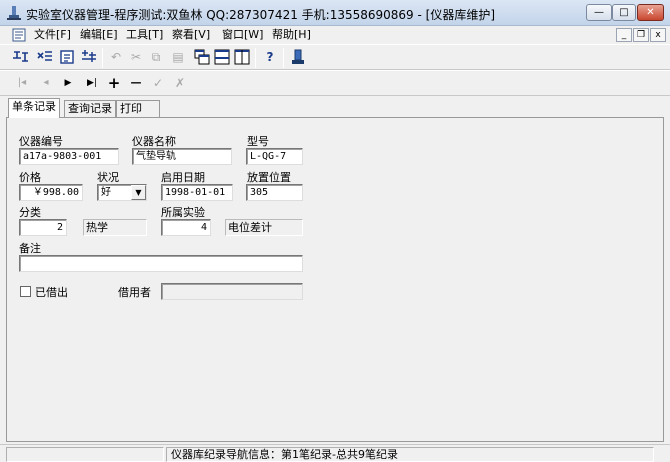 The height and width of the screenshot is (462, 670). Describe the element at coordinates (30, 212) in the screenshot. I see `category-label: 分类` at that location.